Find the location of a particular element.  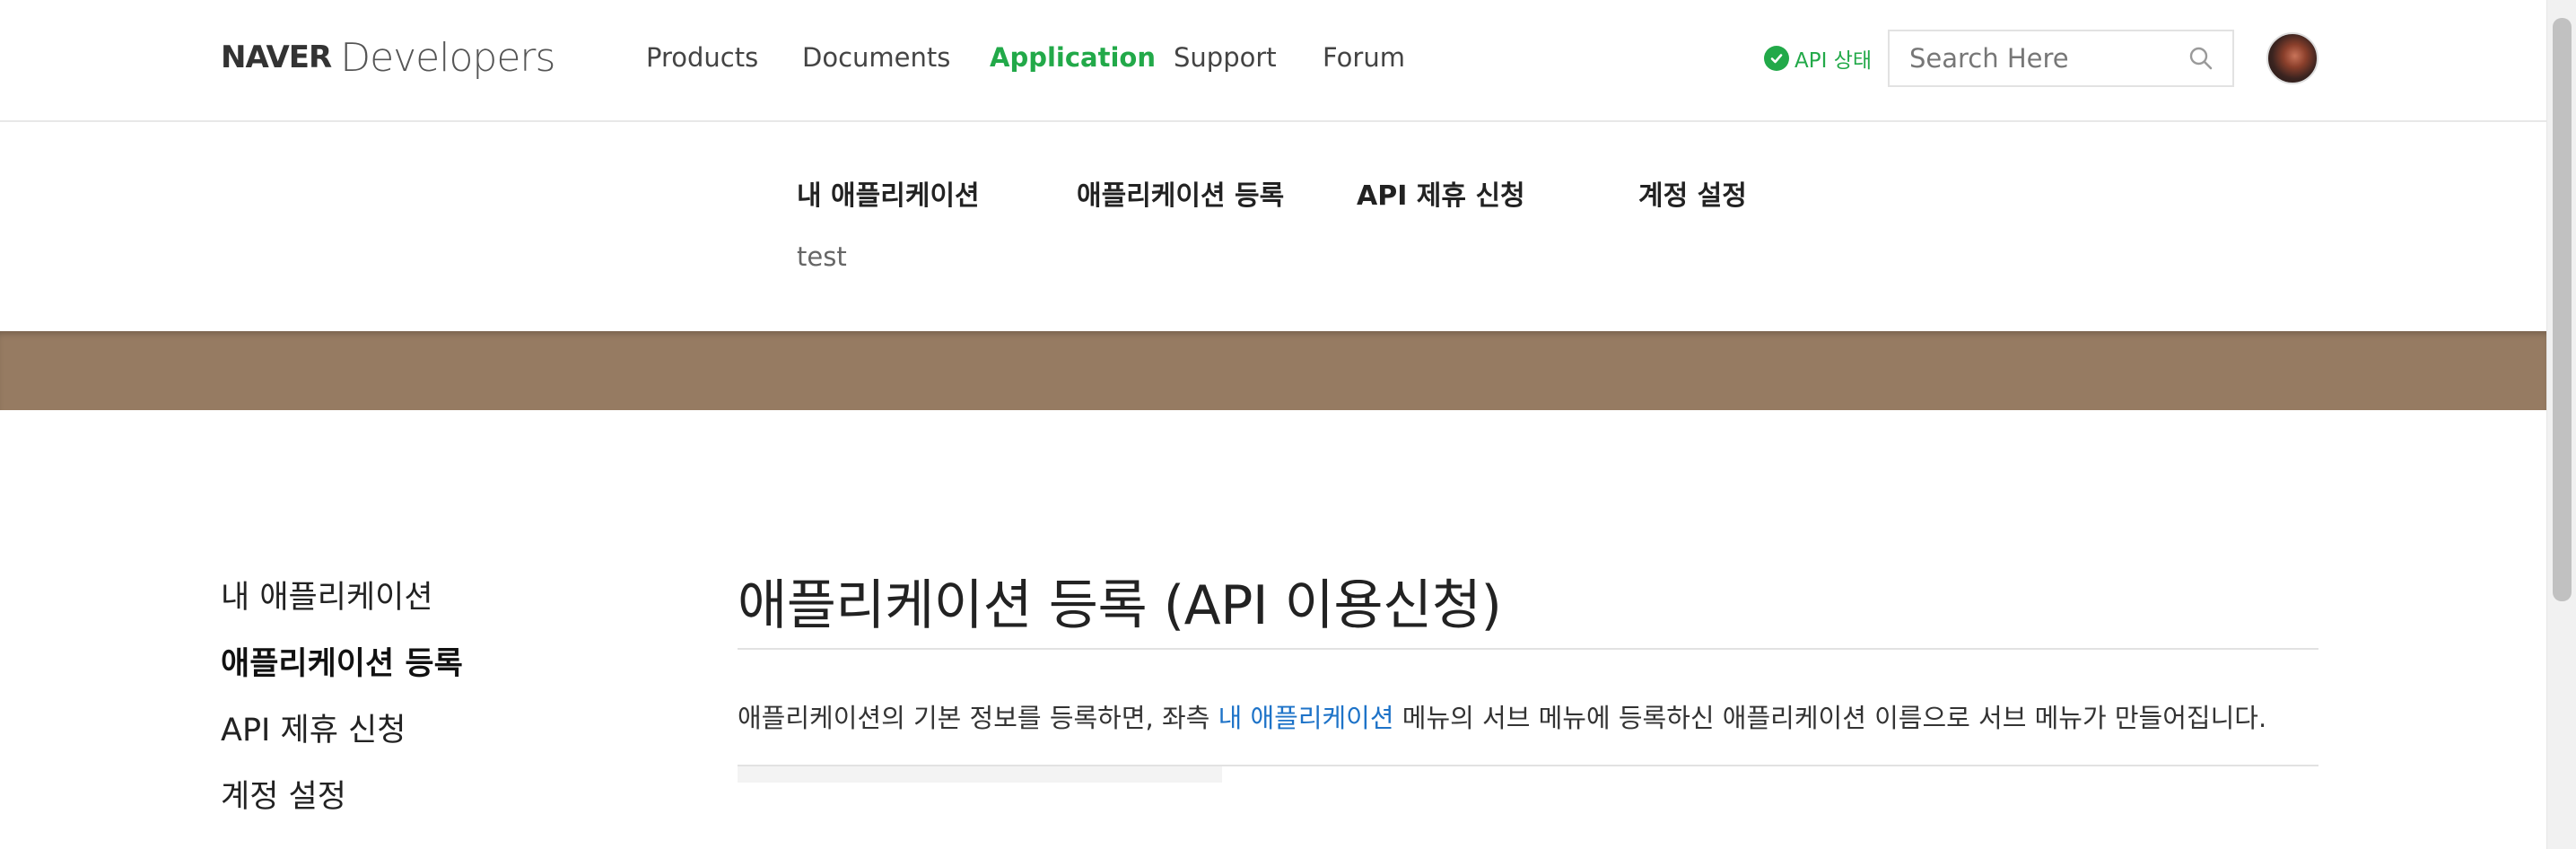

nav-documents: Documents is located at coordinates (876, 57).